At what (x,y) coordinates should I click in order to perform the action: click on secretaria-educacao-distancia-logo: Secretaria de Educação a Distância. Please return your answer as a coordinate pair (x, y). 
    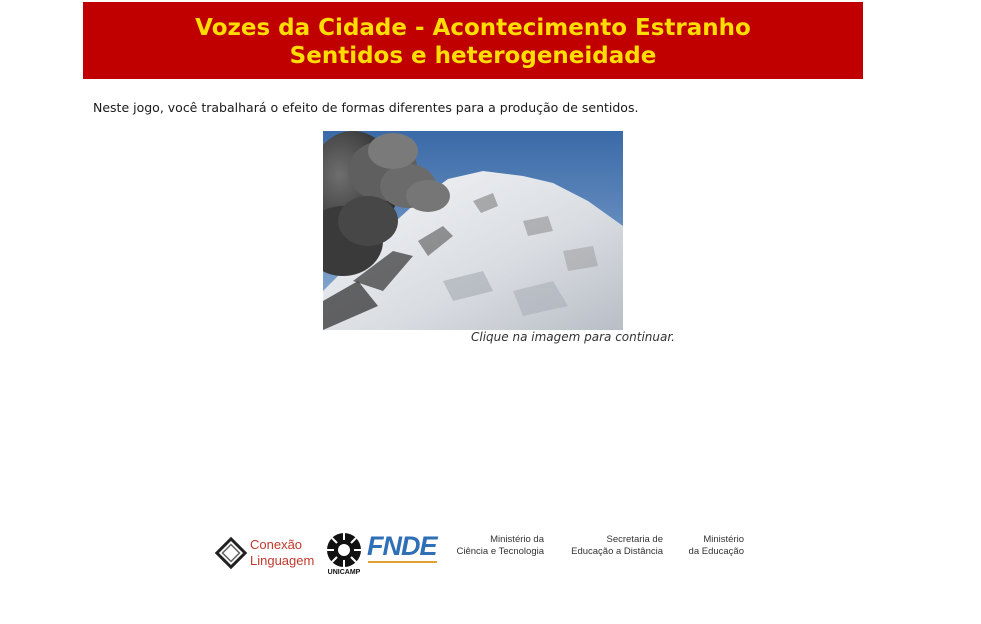
    Looking at the image, I should click on (612, 546).